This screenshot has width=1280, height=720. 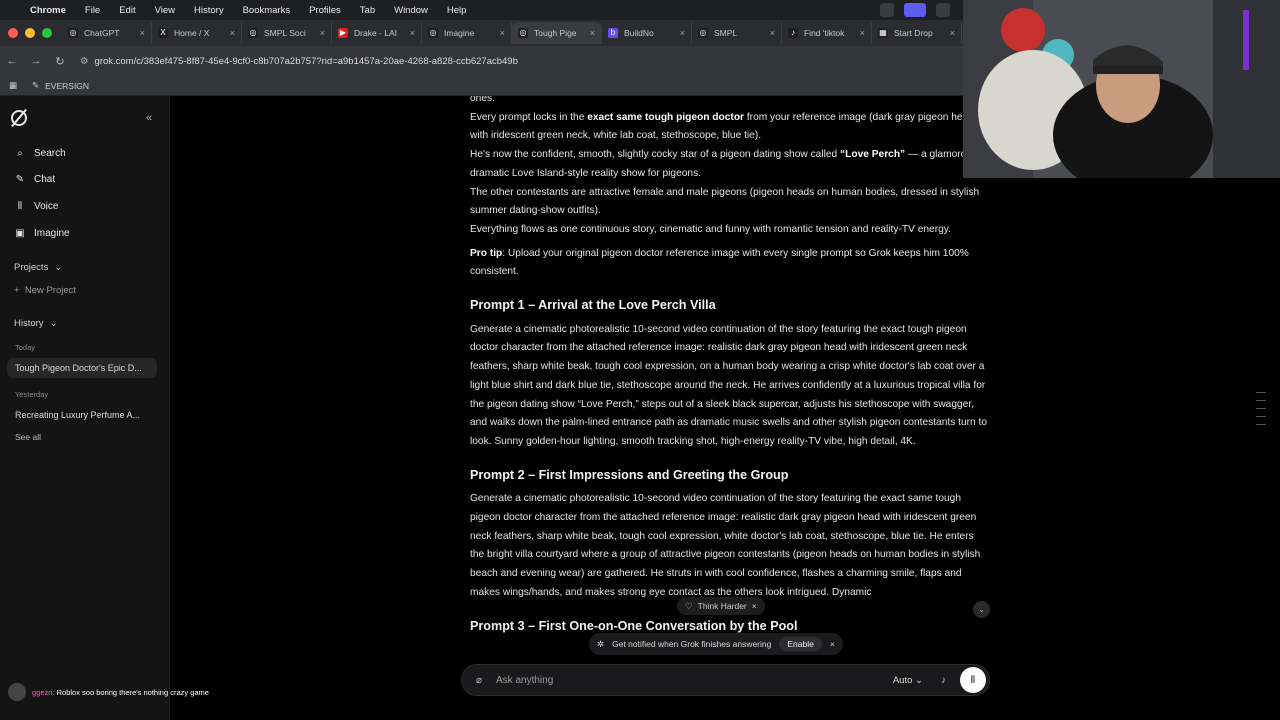 I want to click on browser-tab: ◎ Tough Pige ×, so click(x=557, y=33).